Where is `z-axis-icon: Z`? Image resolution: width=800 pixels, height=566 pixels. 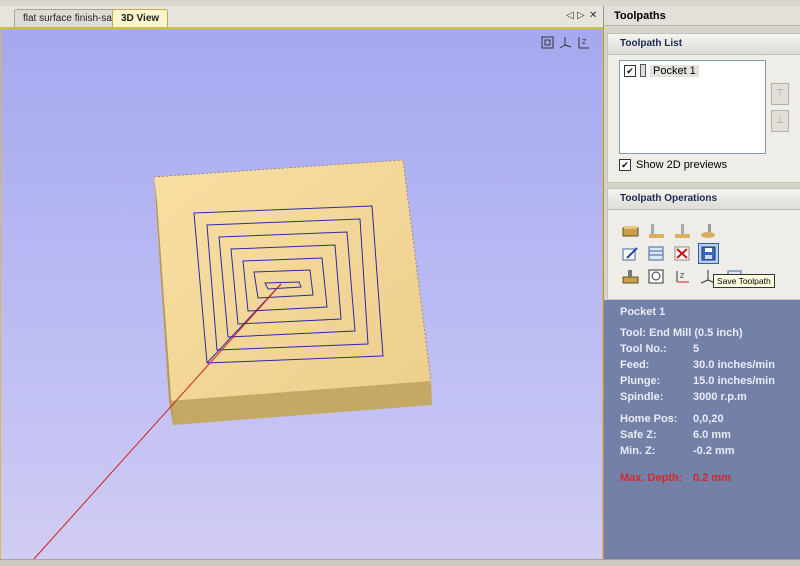
z-axis-icon: Z is located at coordinates (682, 276).